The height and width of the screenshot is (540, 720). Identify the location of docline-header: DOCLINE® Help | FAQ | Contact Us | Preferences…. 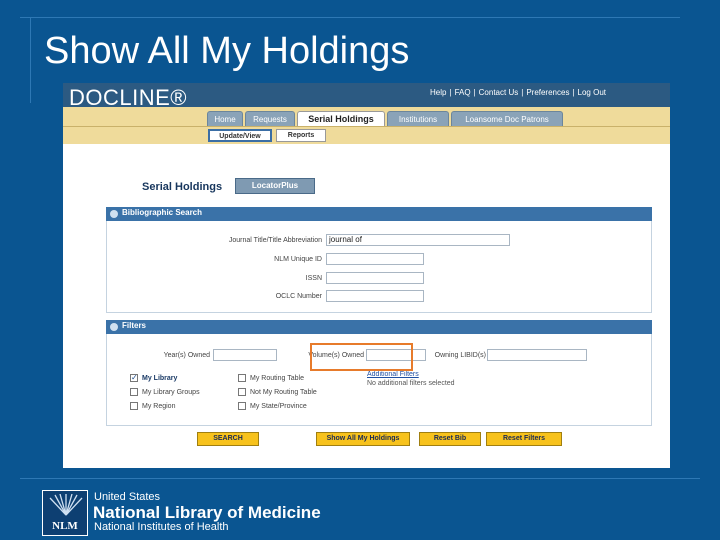
(366, 96).